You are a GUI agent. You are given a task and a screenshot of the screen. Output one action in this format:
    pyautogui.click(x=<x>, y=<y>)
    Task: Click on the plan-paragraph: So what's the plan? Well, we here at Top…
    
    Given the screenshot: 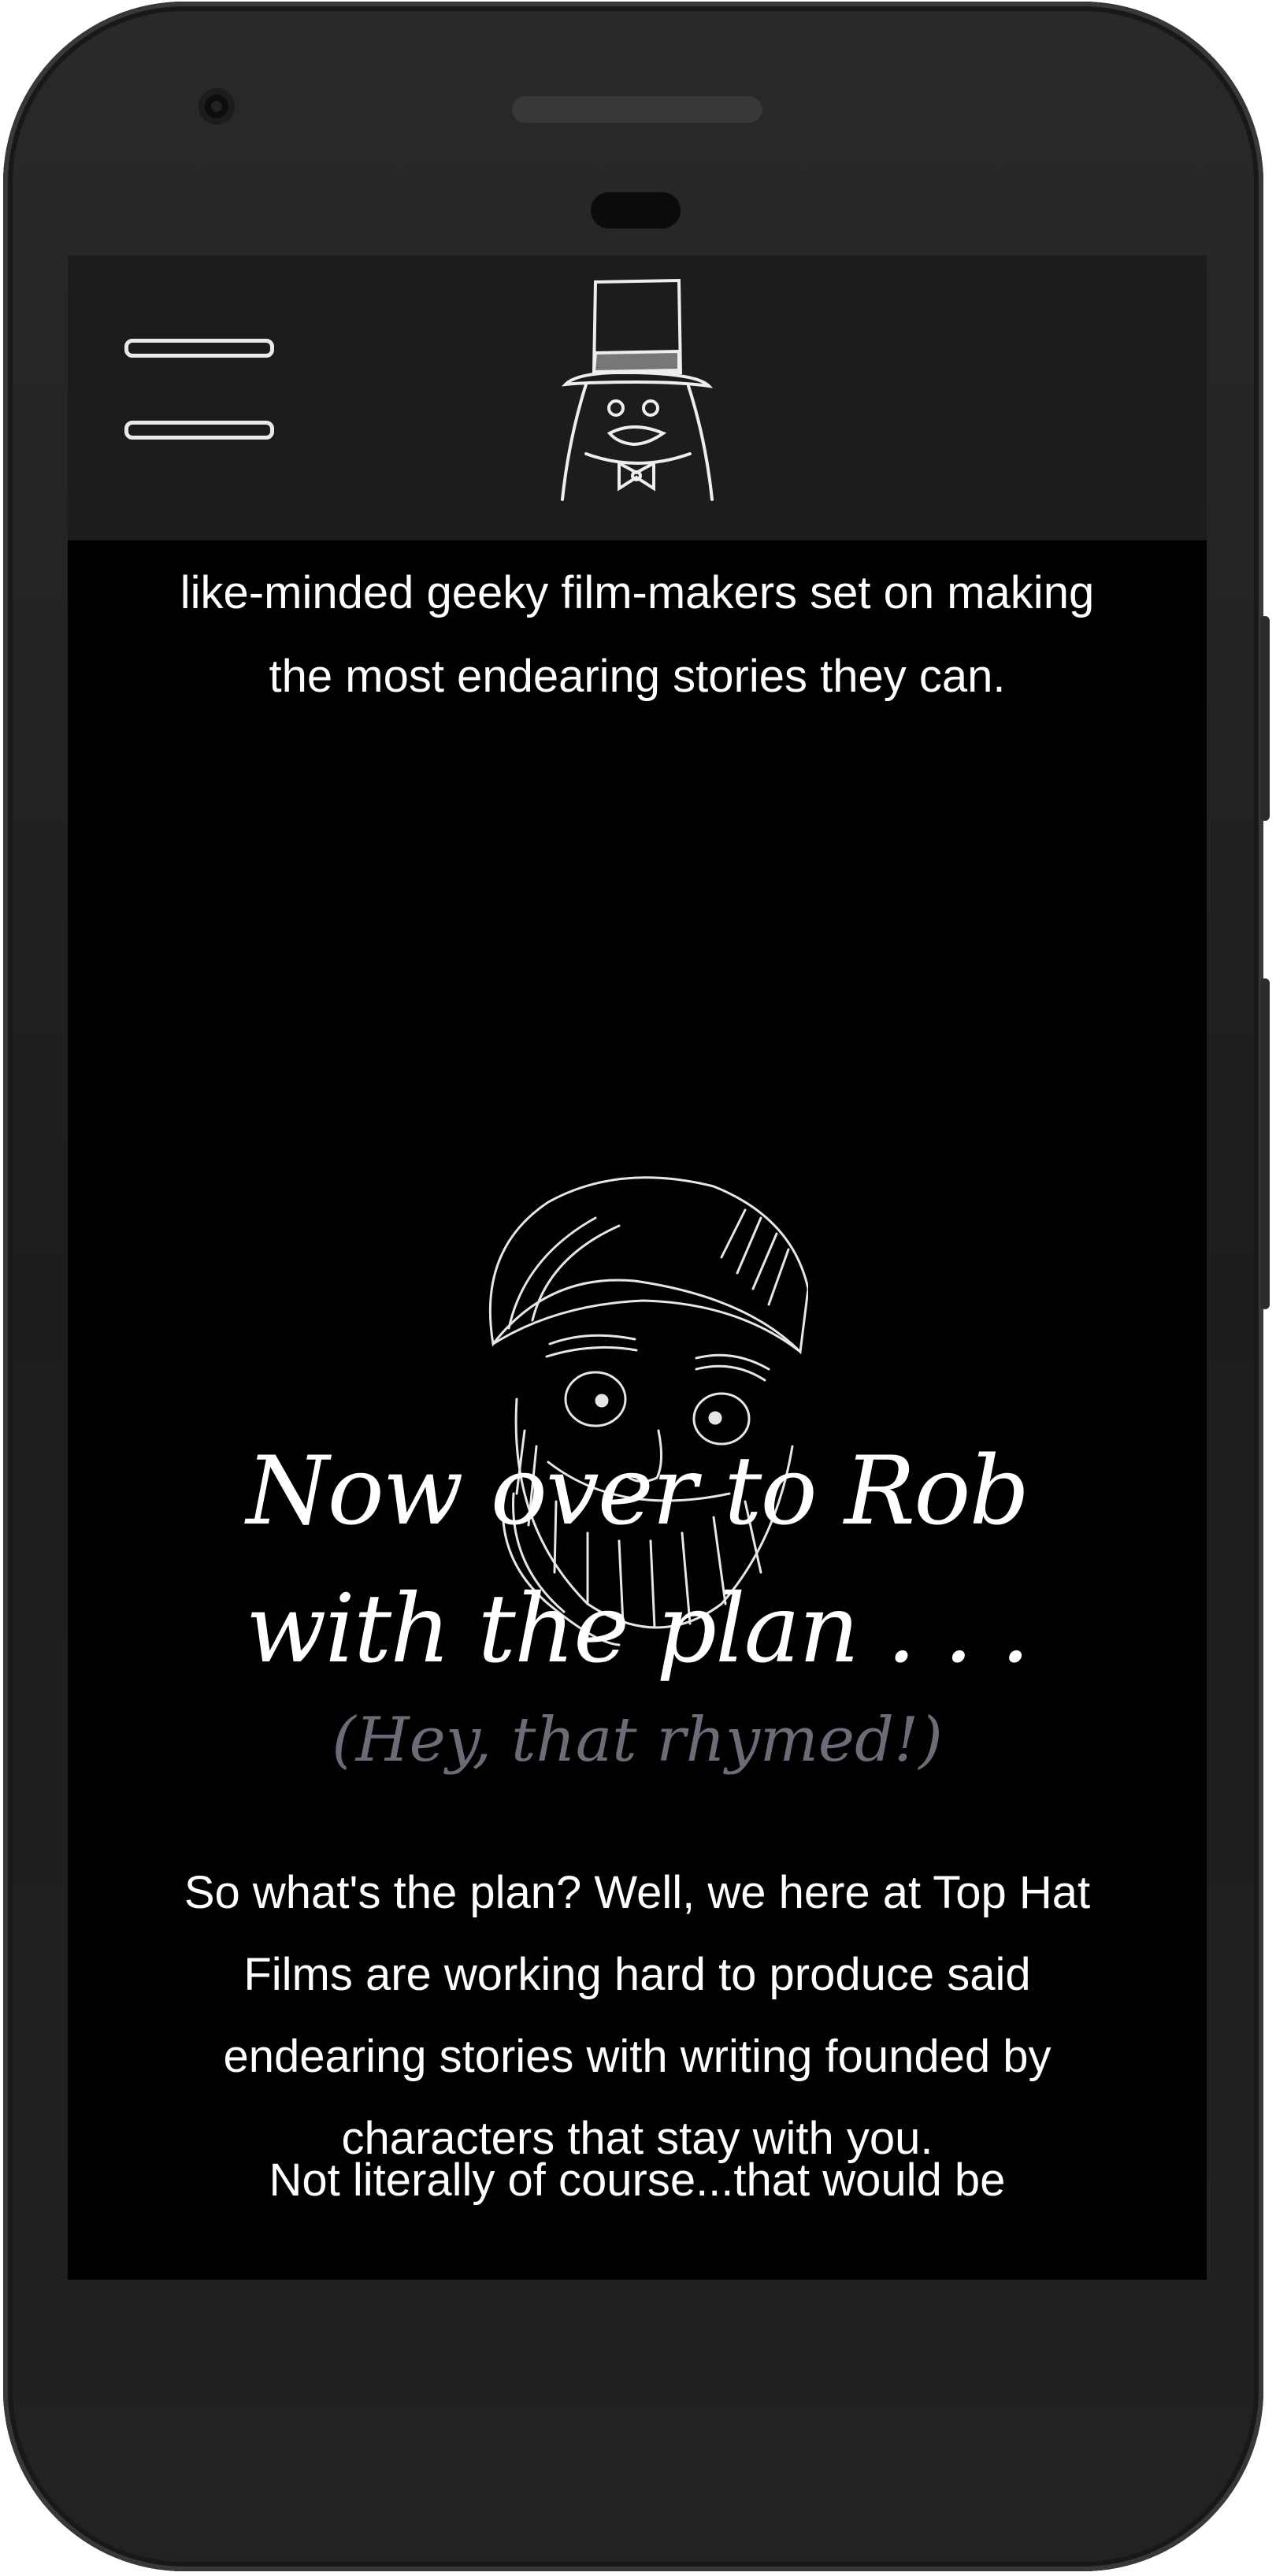 What is the action you would take?
    pyautogui.click(x=637, y=2015)
    